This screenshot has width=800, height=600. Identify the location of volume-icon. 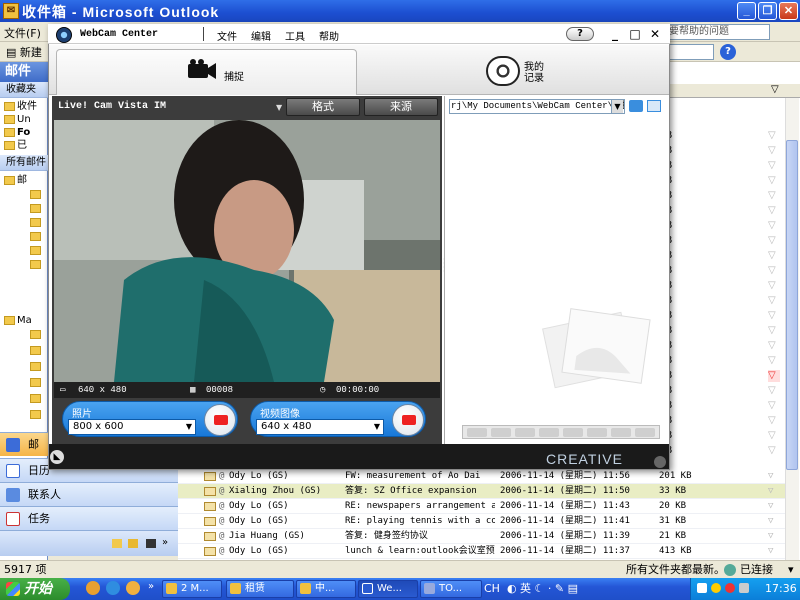
(744, 588).